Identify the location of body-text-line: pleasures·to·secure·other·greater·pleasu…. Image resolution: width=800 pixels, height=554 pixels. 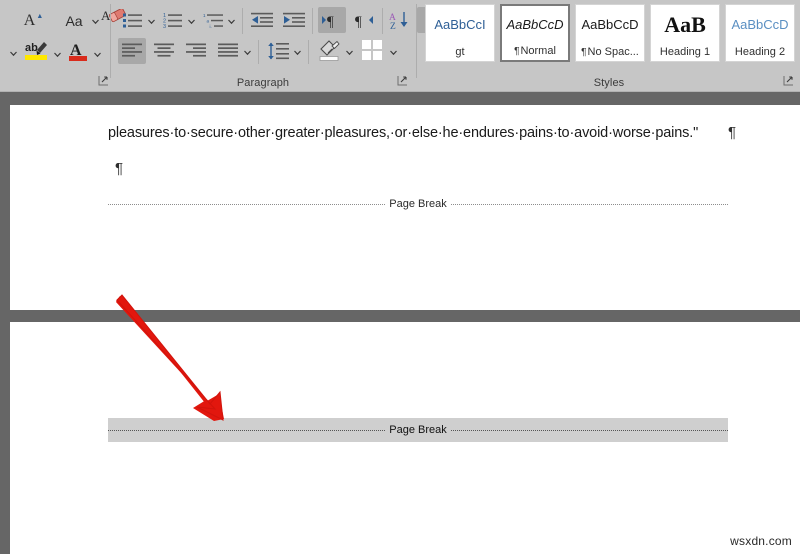
(403, 133).